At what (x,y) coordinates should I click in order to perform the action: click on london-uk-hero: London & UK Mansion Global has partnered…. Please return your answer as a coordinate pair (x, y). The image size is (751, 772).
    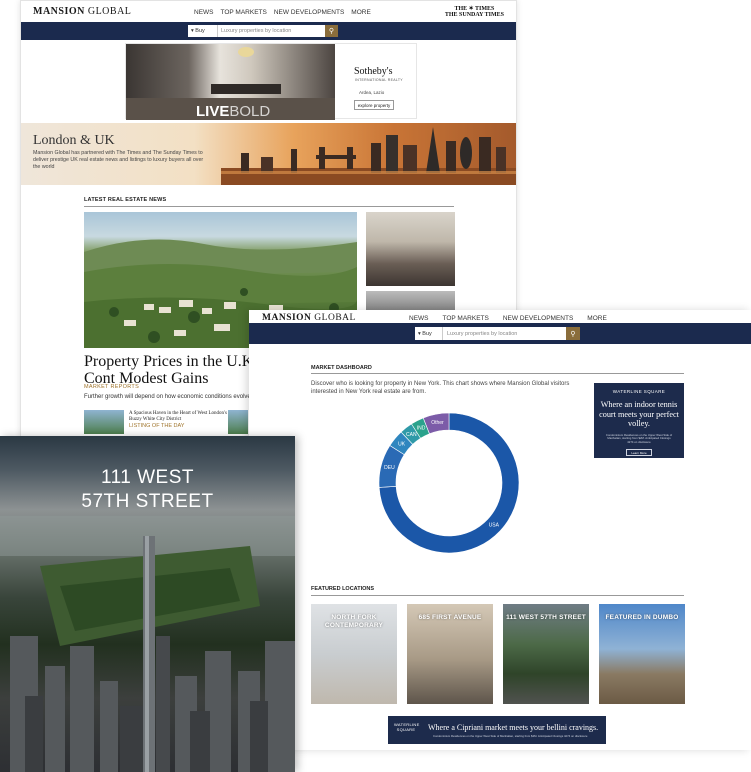
    Looking at the image, I should click on (268, 154).